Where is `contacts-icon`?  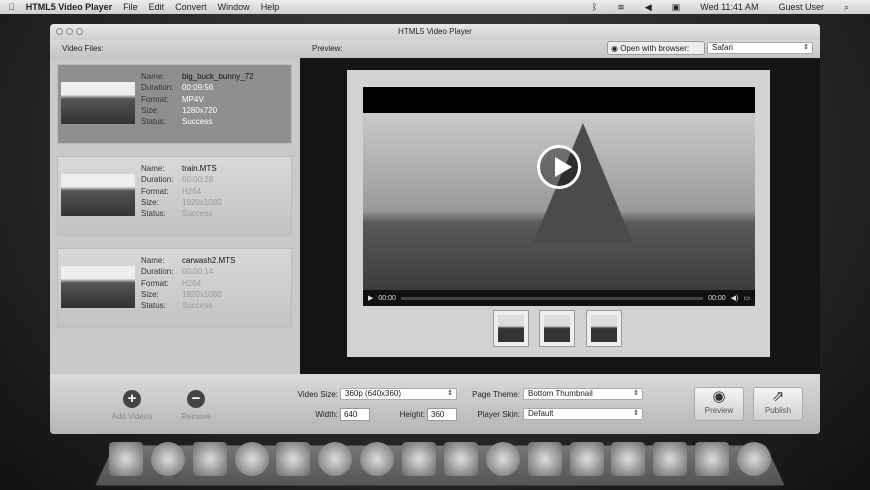
contacts-icon is located at coordinates (419, 459).